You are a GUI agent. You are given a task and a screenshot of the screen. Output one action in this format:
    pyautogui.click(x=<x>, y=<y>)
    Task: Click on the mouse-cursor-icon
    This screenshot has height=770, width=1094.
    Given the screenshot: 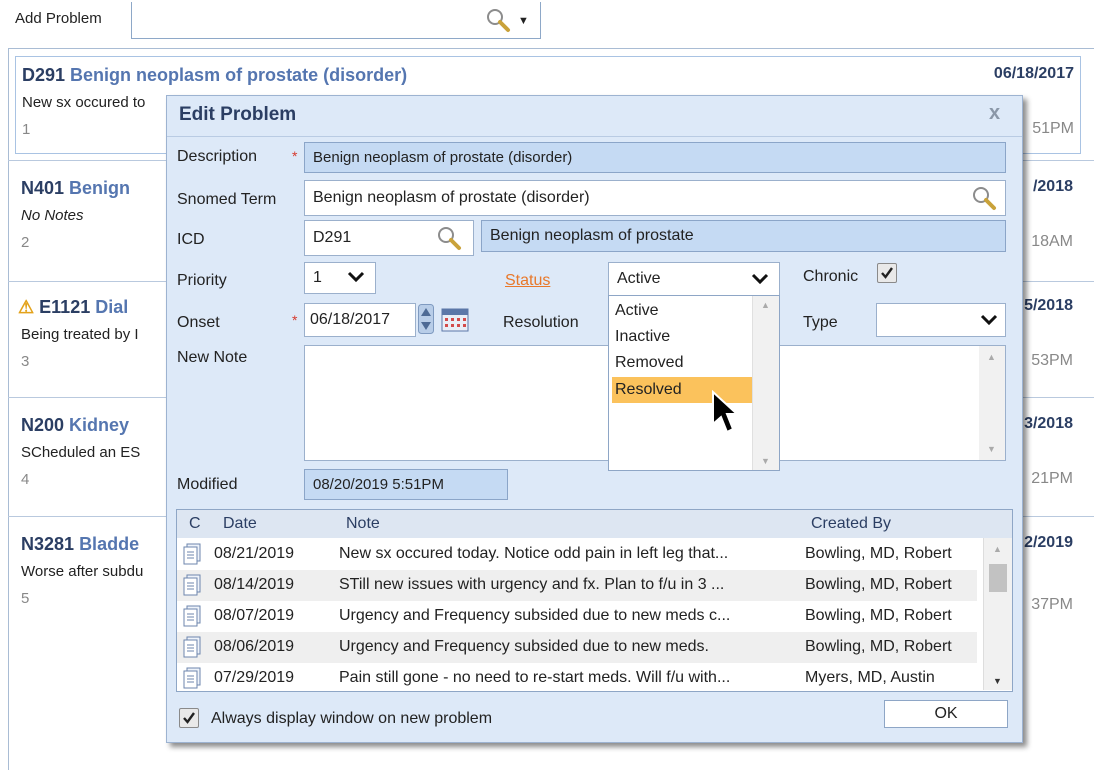 What is the action you would take?
    pyautogui.click(x=725, y=415)
    